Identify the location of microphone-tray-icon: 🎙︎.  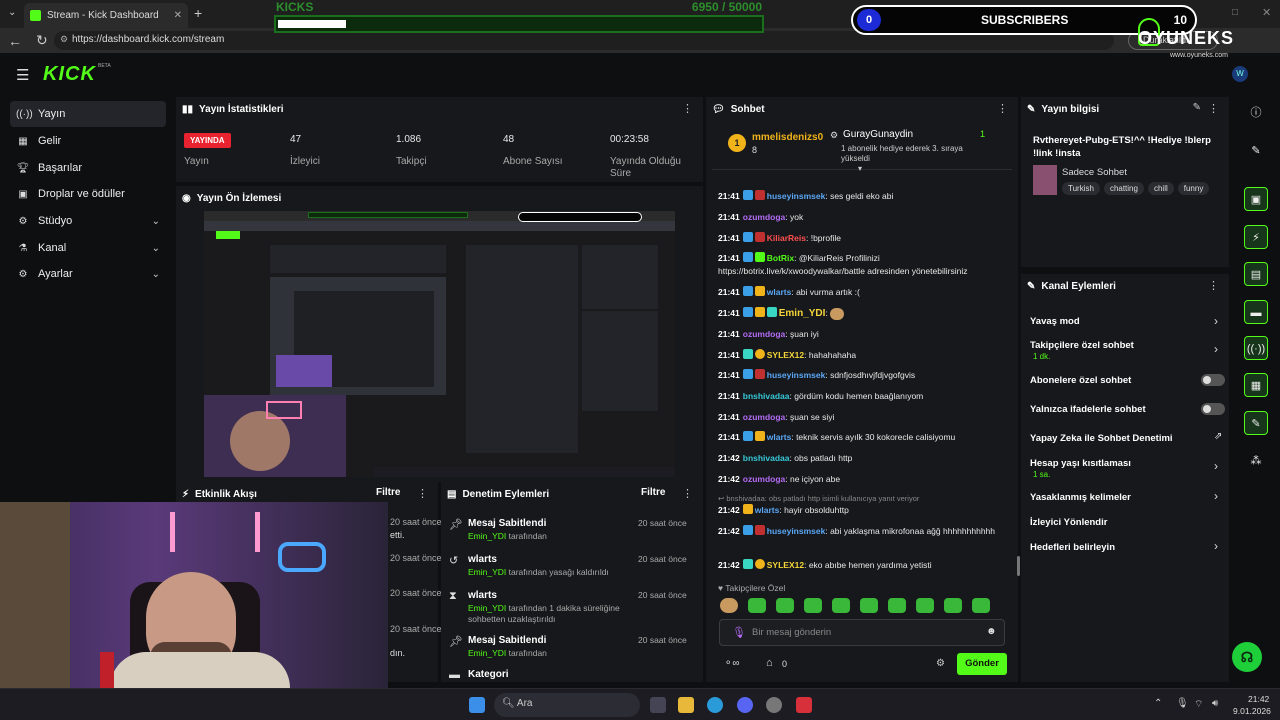
(1182, 703).